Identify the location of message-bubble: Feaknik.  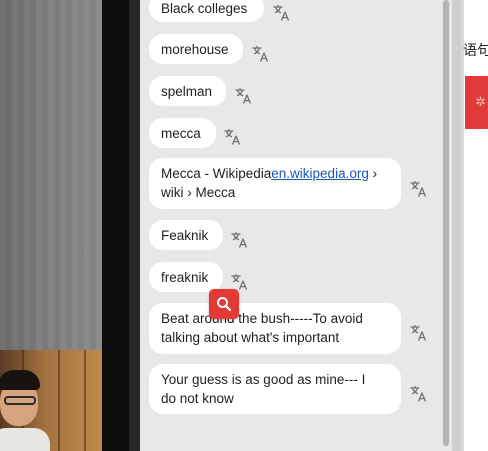
(186, 235).